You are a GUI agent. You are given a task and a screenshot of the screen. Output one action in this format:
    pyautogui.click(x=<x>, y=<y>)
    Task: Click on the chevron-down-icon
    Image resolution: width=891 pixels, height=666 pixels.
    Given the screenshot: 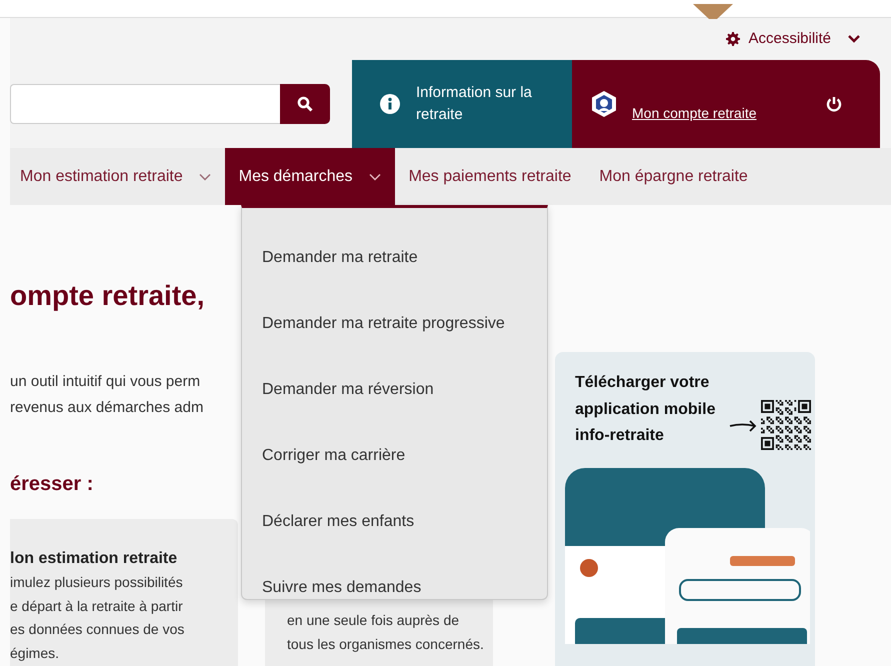 What is the action you would take?
    pyautogui.click(x=854, y=39)
    